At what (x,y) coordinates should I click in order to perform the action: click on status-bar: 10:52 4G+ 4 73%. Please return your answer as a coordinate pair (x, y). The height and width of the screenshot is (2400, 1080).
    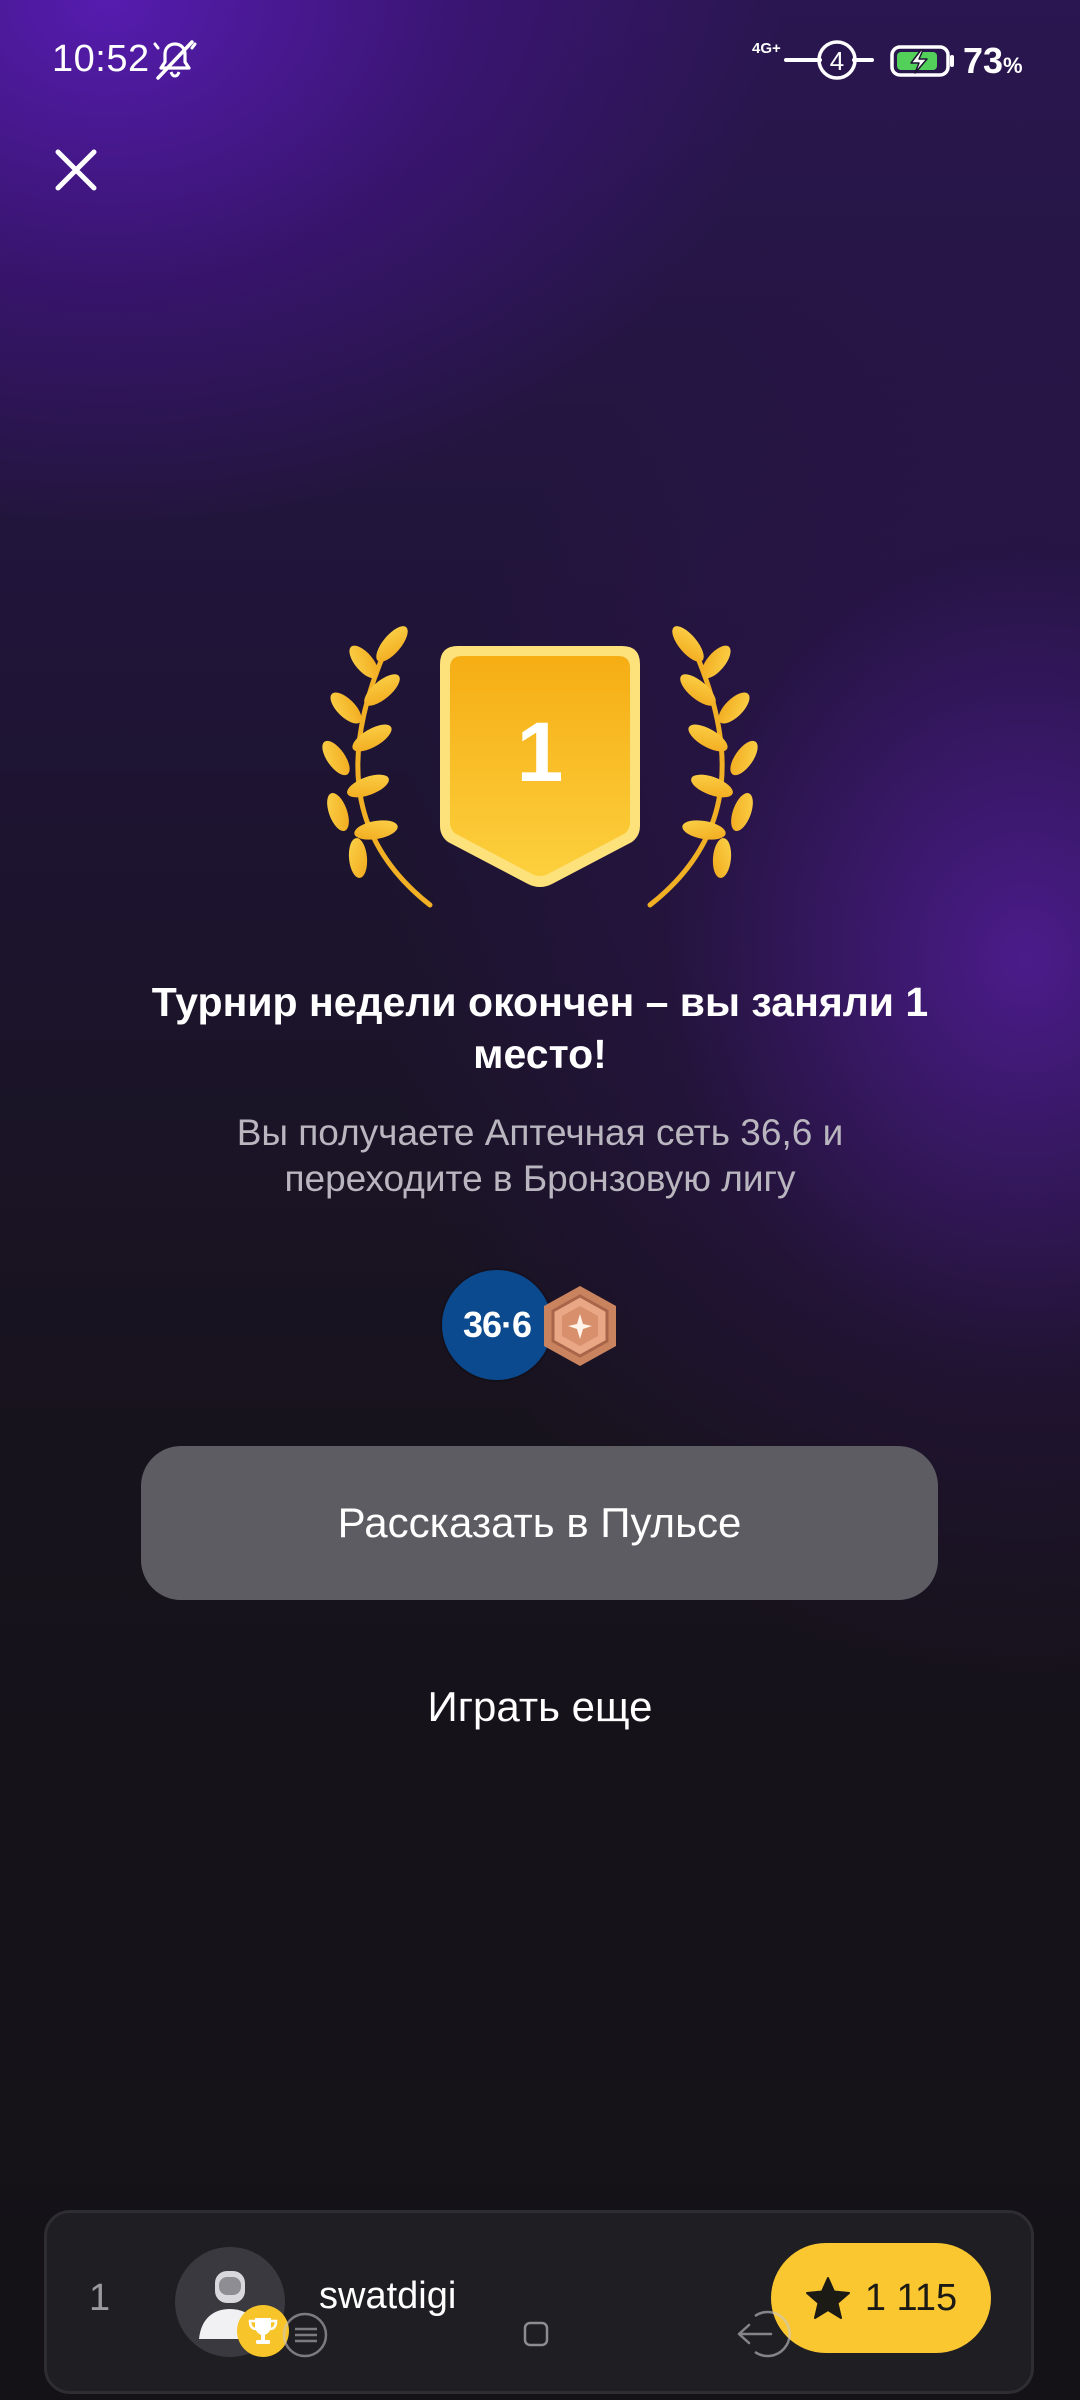
    Looking at the image, I should click on (540, 60).